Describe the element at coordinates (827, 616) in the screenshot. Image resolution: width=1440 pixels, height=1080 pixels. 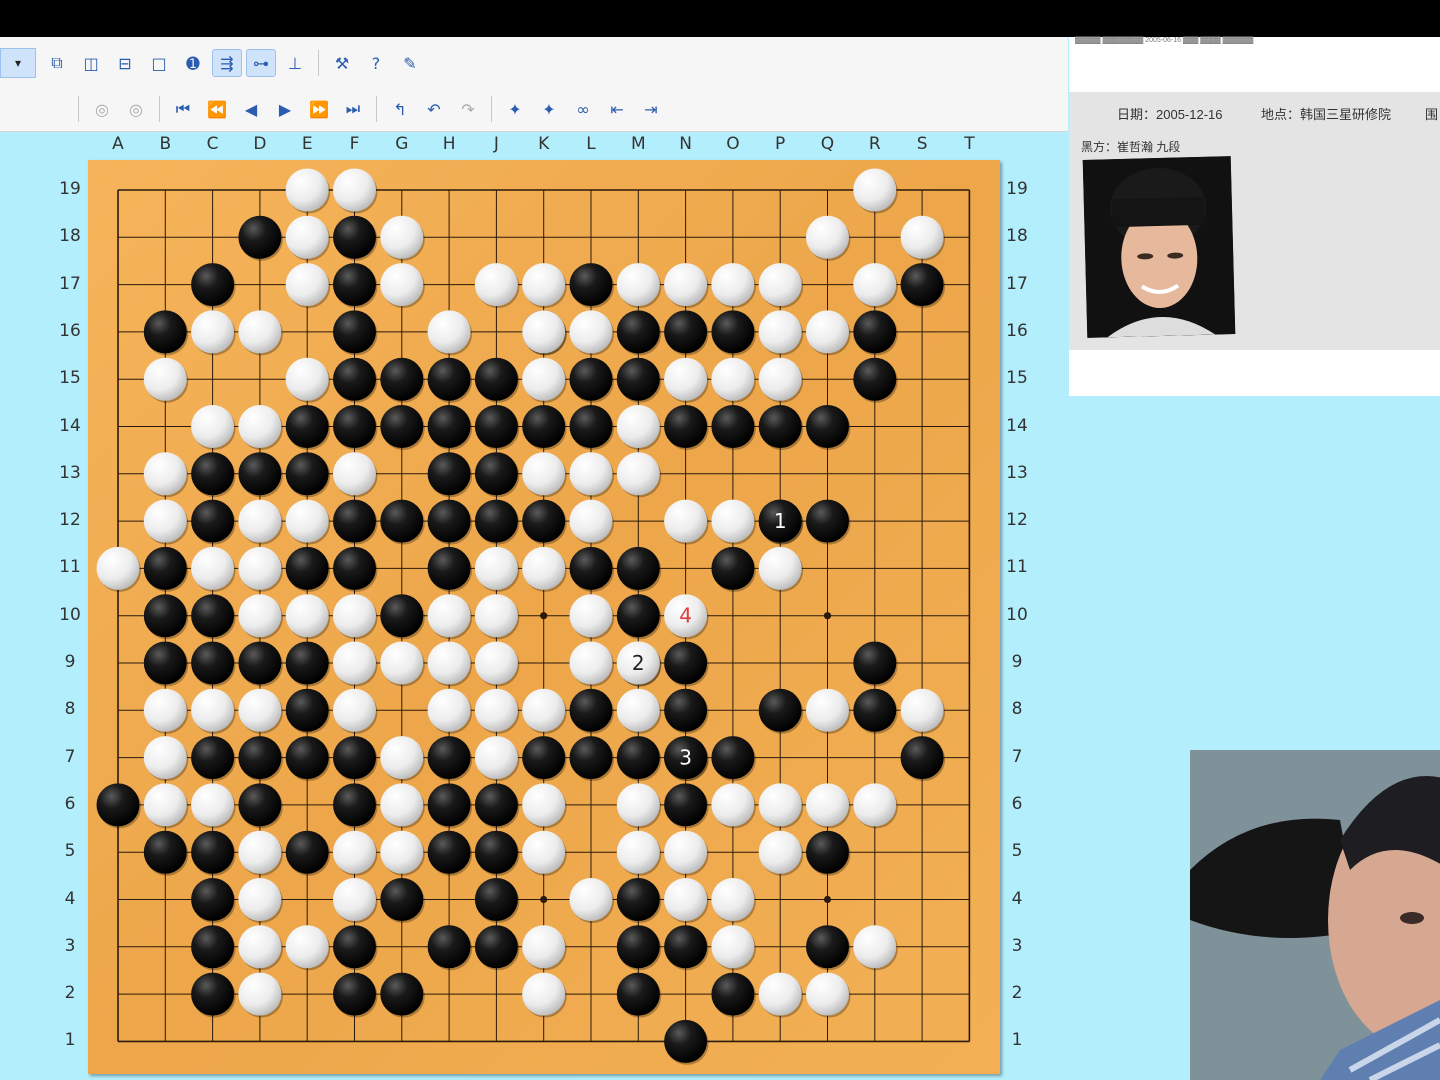
I see `star-point` at that location.